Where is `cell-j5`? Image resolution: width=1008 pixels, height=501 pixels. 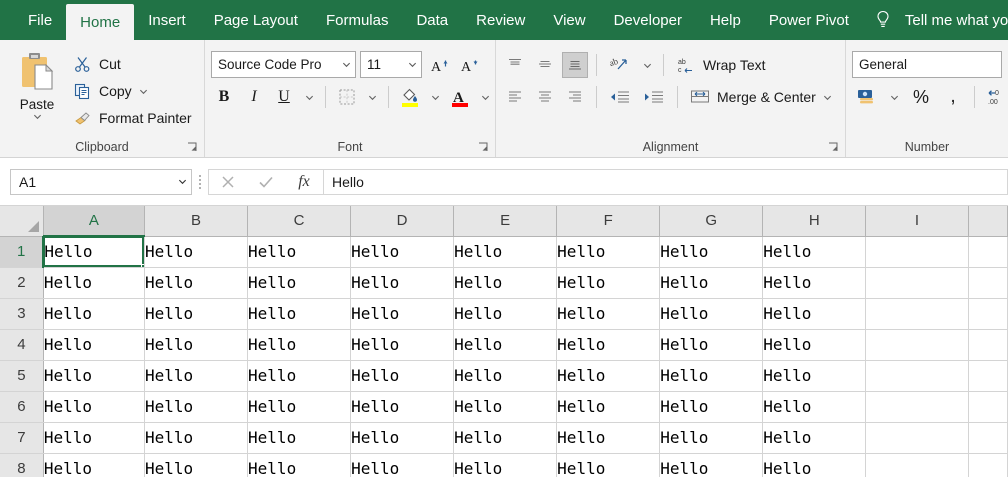
cell-j5 is located at coordinates (988, 376).